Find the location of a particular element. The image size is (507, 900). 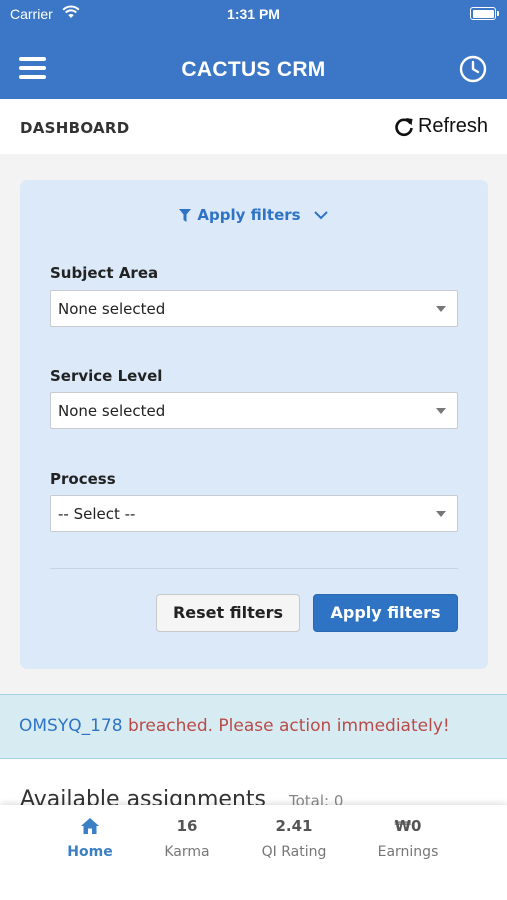

tab-qi-rating: 2.41 QI Rating is located at coordinates (294, 832).